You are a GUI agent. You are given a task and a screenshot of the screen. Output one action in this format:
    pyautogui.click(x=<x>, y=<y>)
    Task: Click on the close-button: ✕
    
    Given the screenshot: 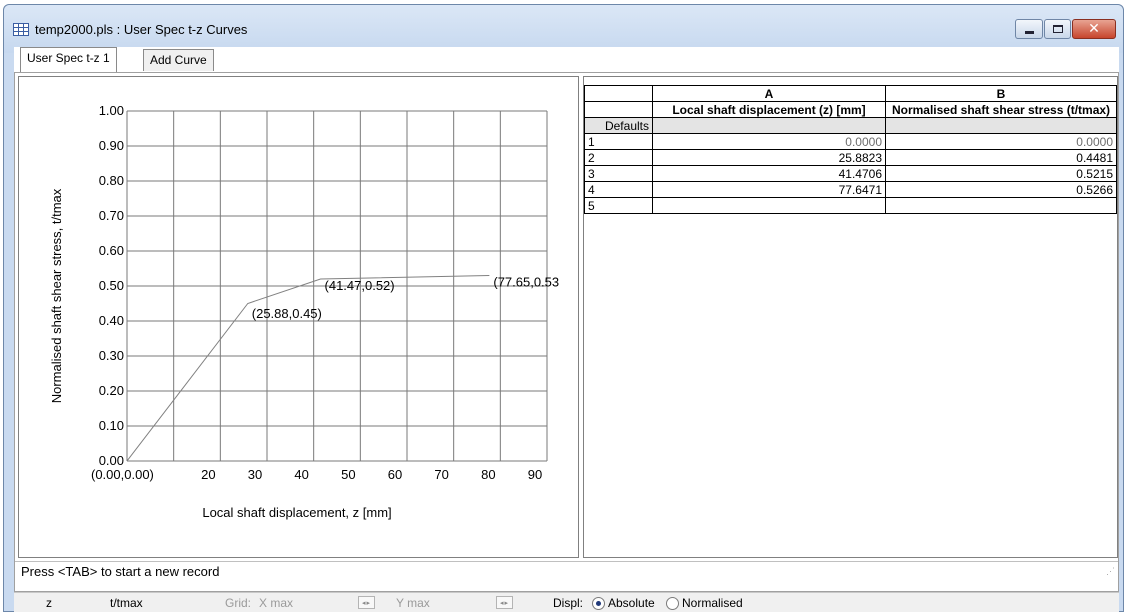 What is the action you would take?
    pyautogui.click(x=1094, y=29)
    